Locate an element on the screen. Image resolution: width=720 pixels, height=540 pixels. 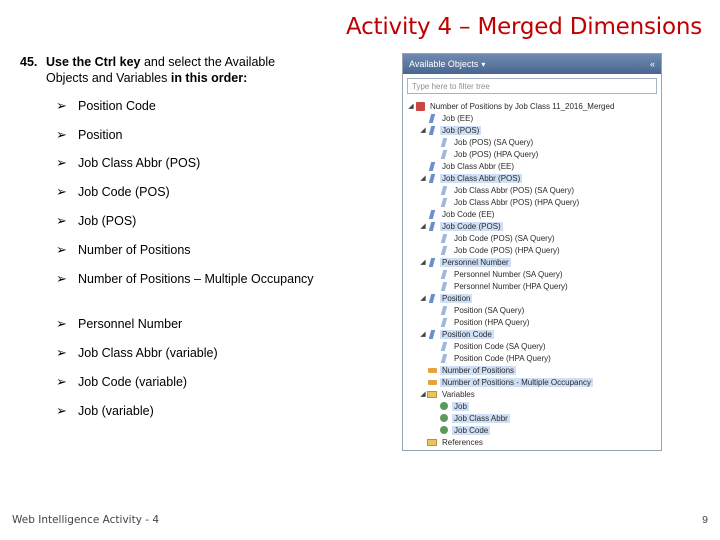
tree-item: ◢ Job Code (POS) is located at coordinates (461, 226).